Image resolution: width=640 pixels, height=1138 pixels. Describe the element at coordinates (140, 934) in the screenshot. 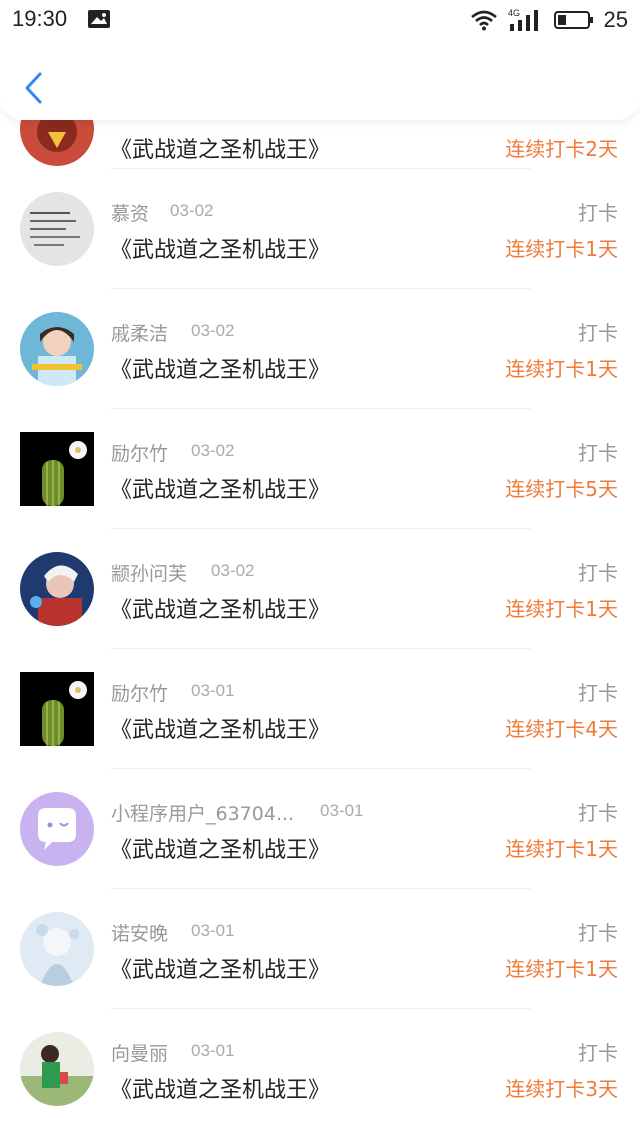

I see `user-name: 诺安晚` at that location.